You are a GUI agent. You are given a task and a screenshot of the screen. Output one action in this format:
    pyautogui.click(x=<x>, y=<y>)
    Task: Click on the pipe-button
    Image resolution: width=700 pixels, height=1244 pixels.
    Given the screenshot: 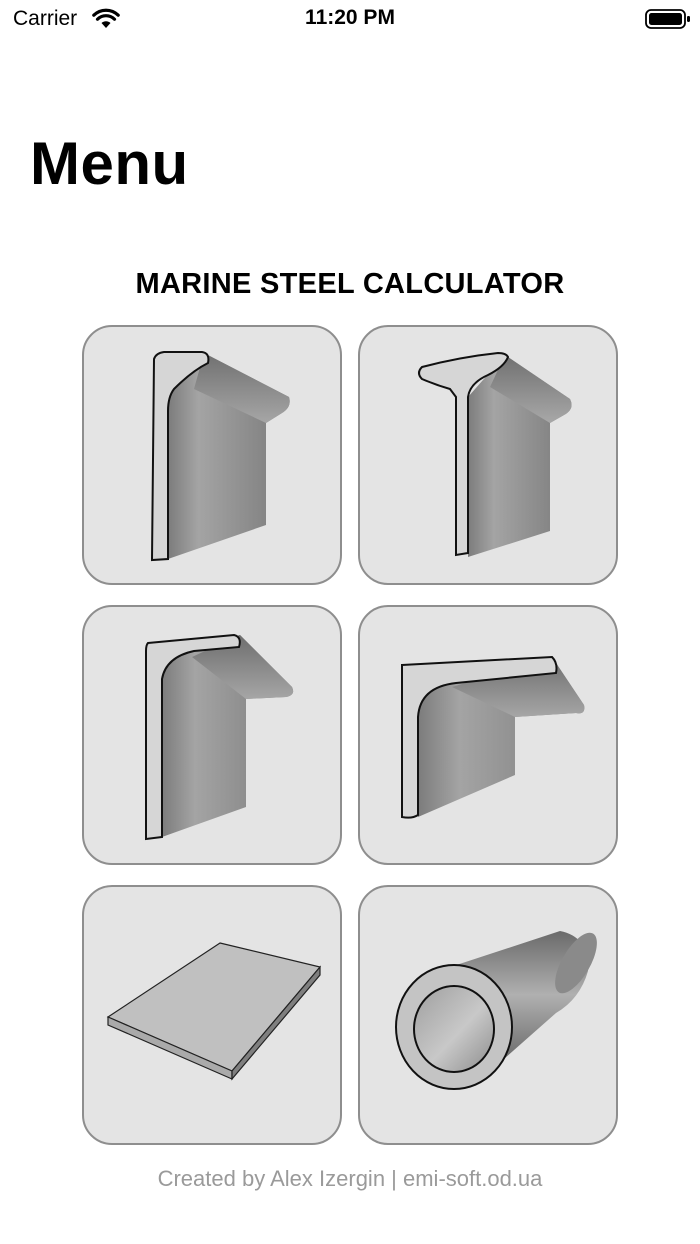 What is the action you would take?
    pyautogui.click(x=488, y=1015)
    